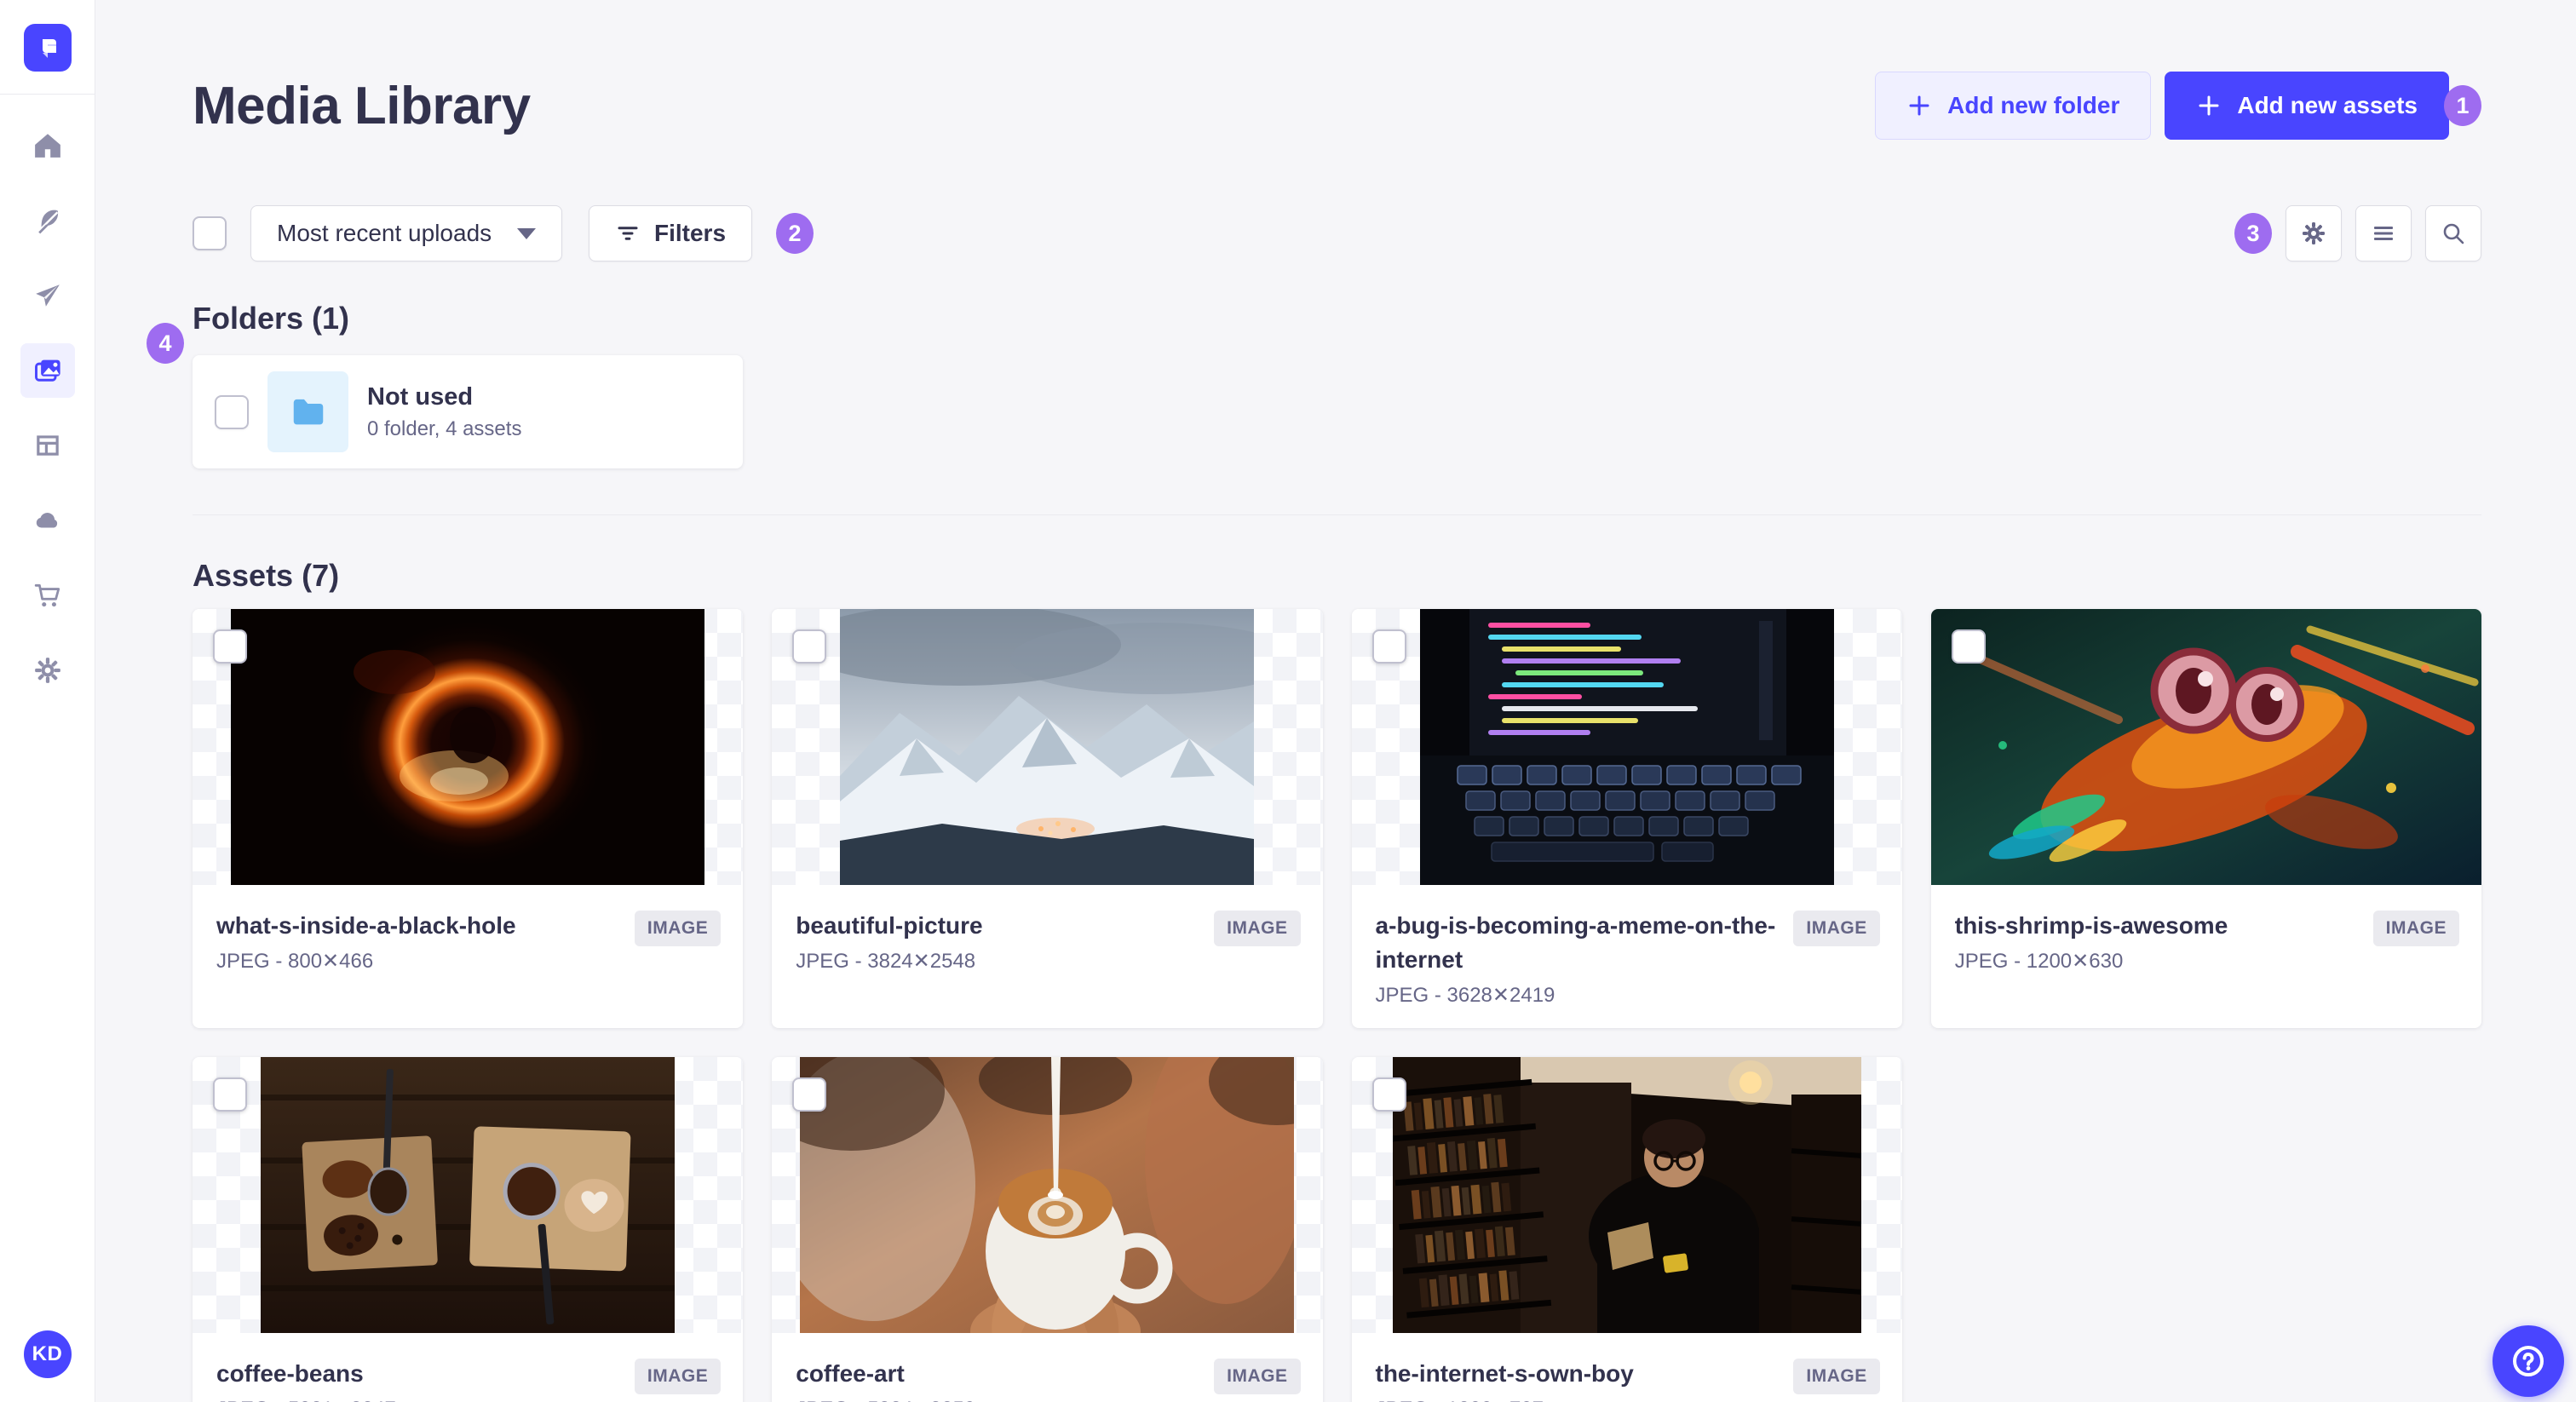  I want to click on sidebar-item-settings, so click(48, 670).